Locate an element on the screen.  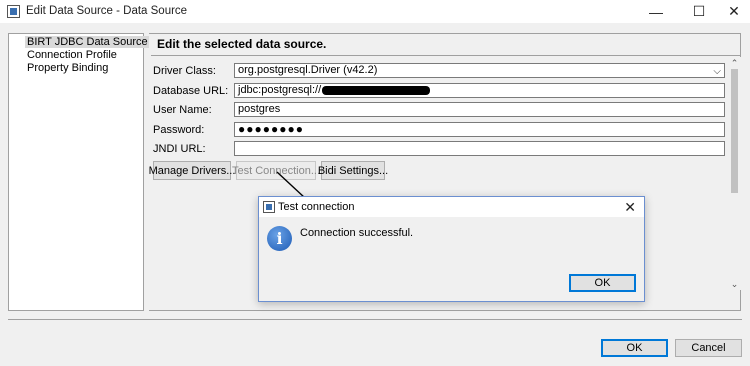
driver-class-value: org.postgresql.Driver (v42.2) is located at coordinates (308, 70).